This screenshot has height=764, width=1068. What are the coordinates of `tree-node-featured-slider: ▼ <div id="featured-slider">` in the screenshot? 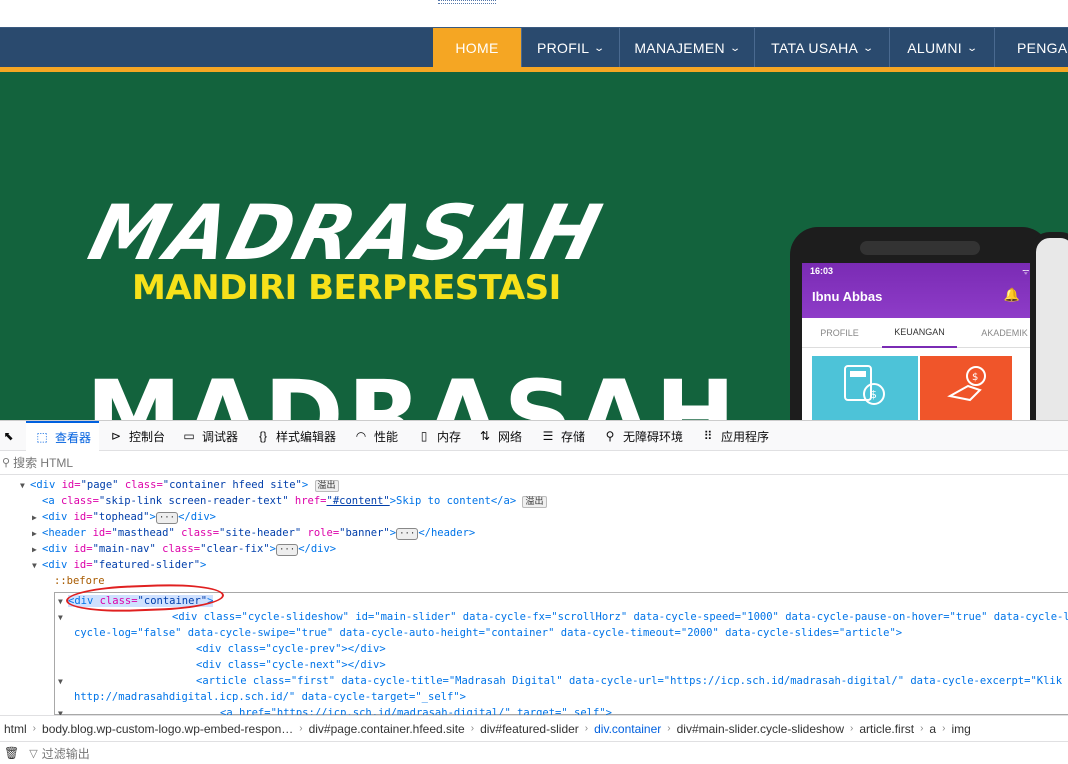 It's located at (119, 565).